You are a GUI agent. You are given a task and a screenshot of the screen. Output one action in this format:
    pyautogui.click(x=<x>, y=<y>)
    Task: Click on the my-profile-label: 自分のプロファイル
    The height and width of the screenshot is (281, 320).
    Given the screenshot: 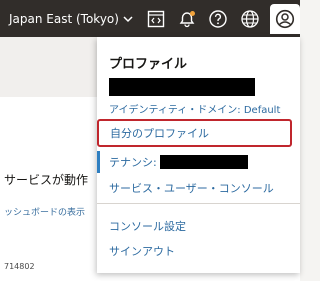 What is the action you would take?
    pyautogui.click(x=159, y=133)
    